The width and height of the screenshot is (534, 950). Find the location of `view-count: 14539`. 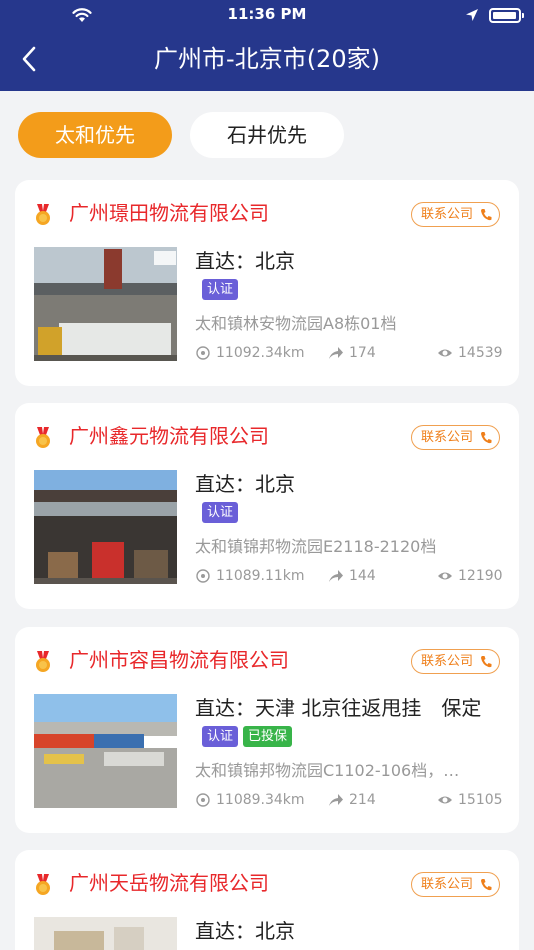

view-count: 14539 is located at coordinates (480, 353).